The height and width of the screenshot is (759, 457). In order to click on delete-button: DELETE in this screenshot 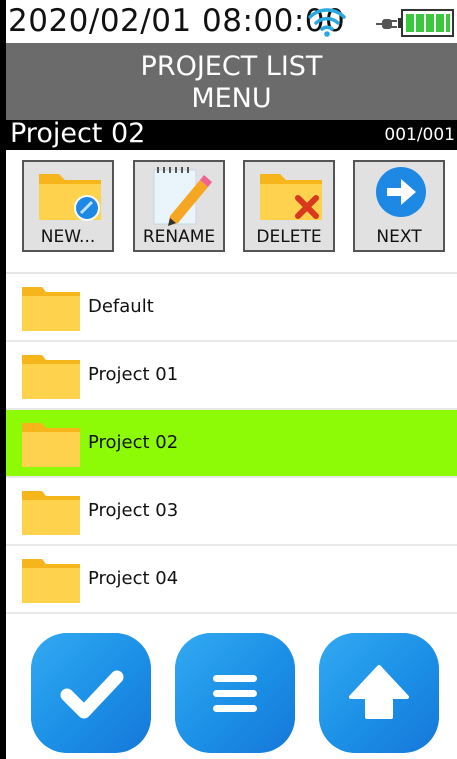, I will do `click(289, 206)`.